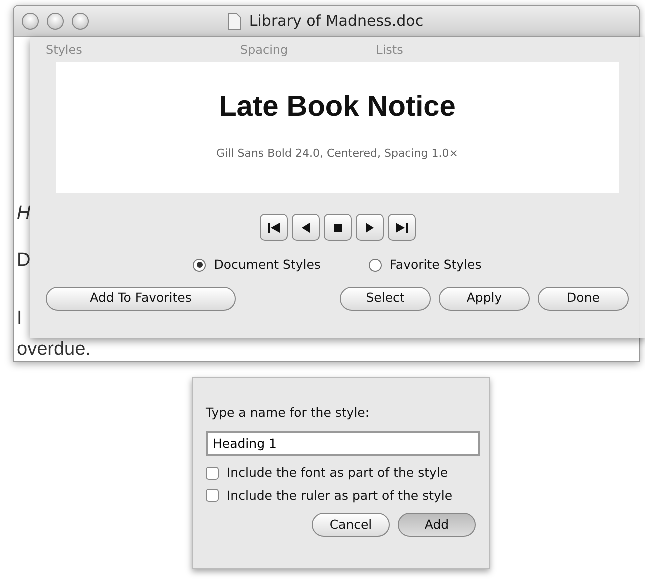 This screenshot has width=645, height=579. Describe the element at coordinates (24, 214) in the screenshot. I see `document-letter: H` at that location.